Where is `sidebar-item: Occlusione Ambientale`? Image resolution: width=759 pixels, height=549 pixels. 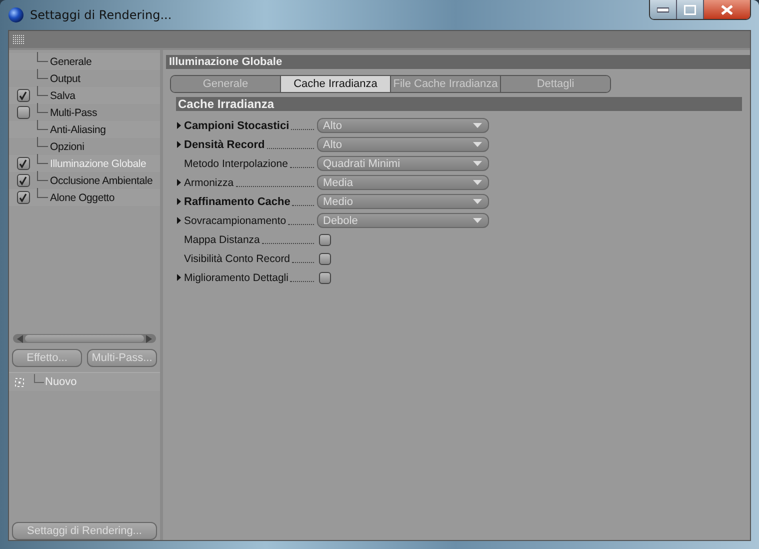 sidebar-item: Occlusione Ambientale is located at coordinates (101, 180).